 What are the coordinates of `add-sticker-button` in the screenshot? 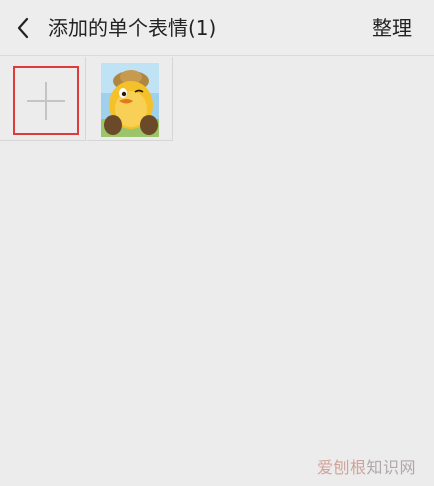 It's located at (46, 100).